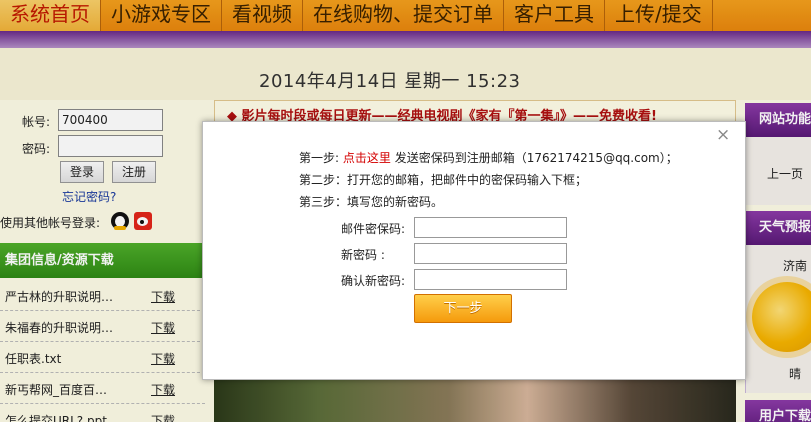  Describe the element at coordinates (536, 158) in the screenshot. I see `step-1-suffix: 发送密保码到注册邮箱（1762174215@qq.com）；` at that location.